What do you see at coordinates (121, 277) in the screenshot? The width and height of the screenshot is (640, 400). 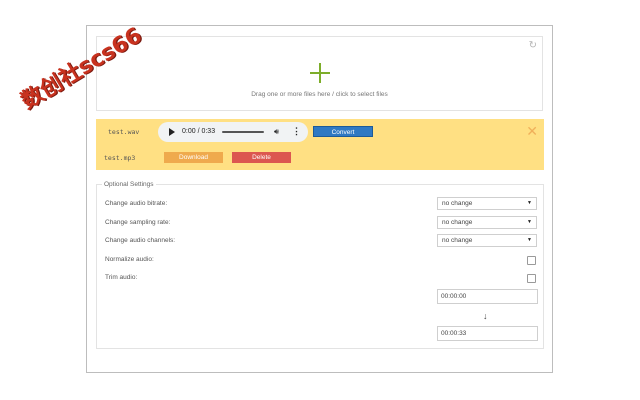 I see `trim-label: Trim audio:` at bounding box center [121, 277].